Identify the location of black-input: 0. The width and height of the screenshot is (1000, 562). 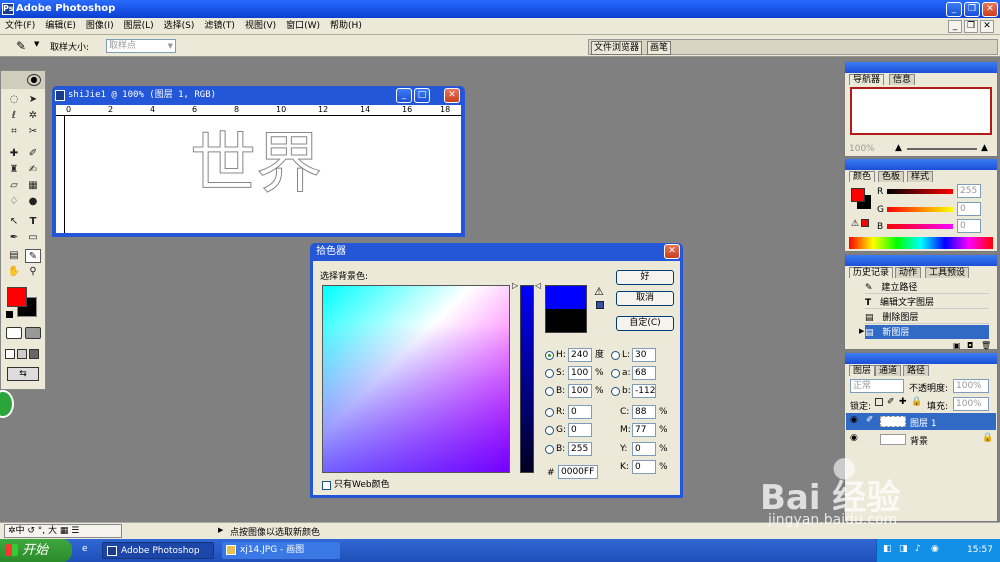
(644, 467).